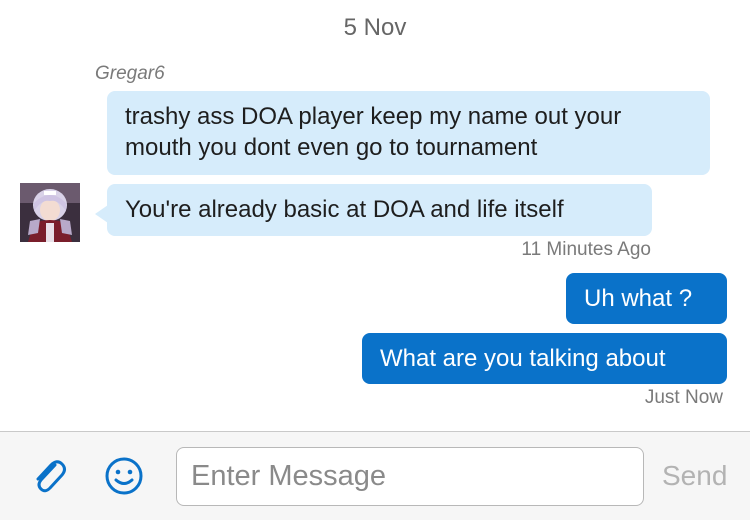 The image size is (750, 520). I want to click on outgoing-timestamp: Just Now, so click(683, 397).